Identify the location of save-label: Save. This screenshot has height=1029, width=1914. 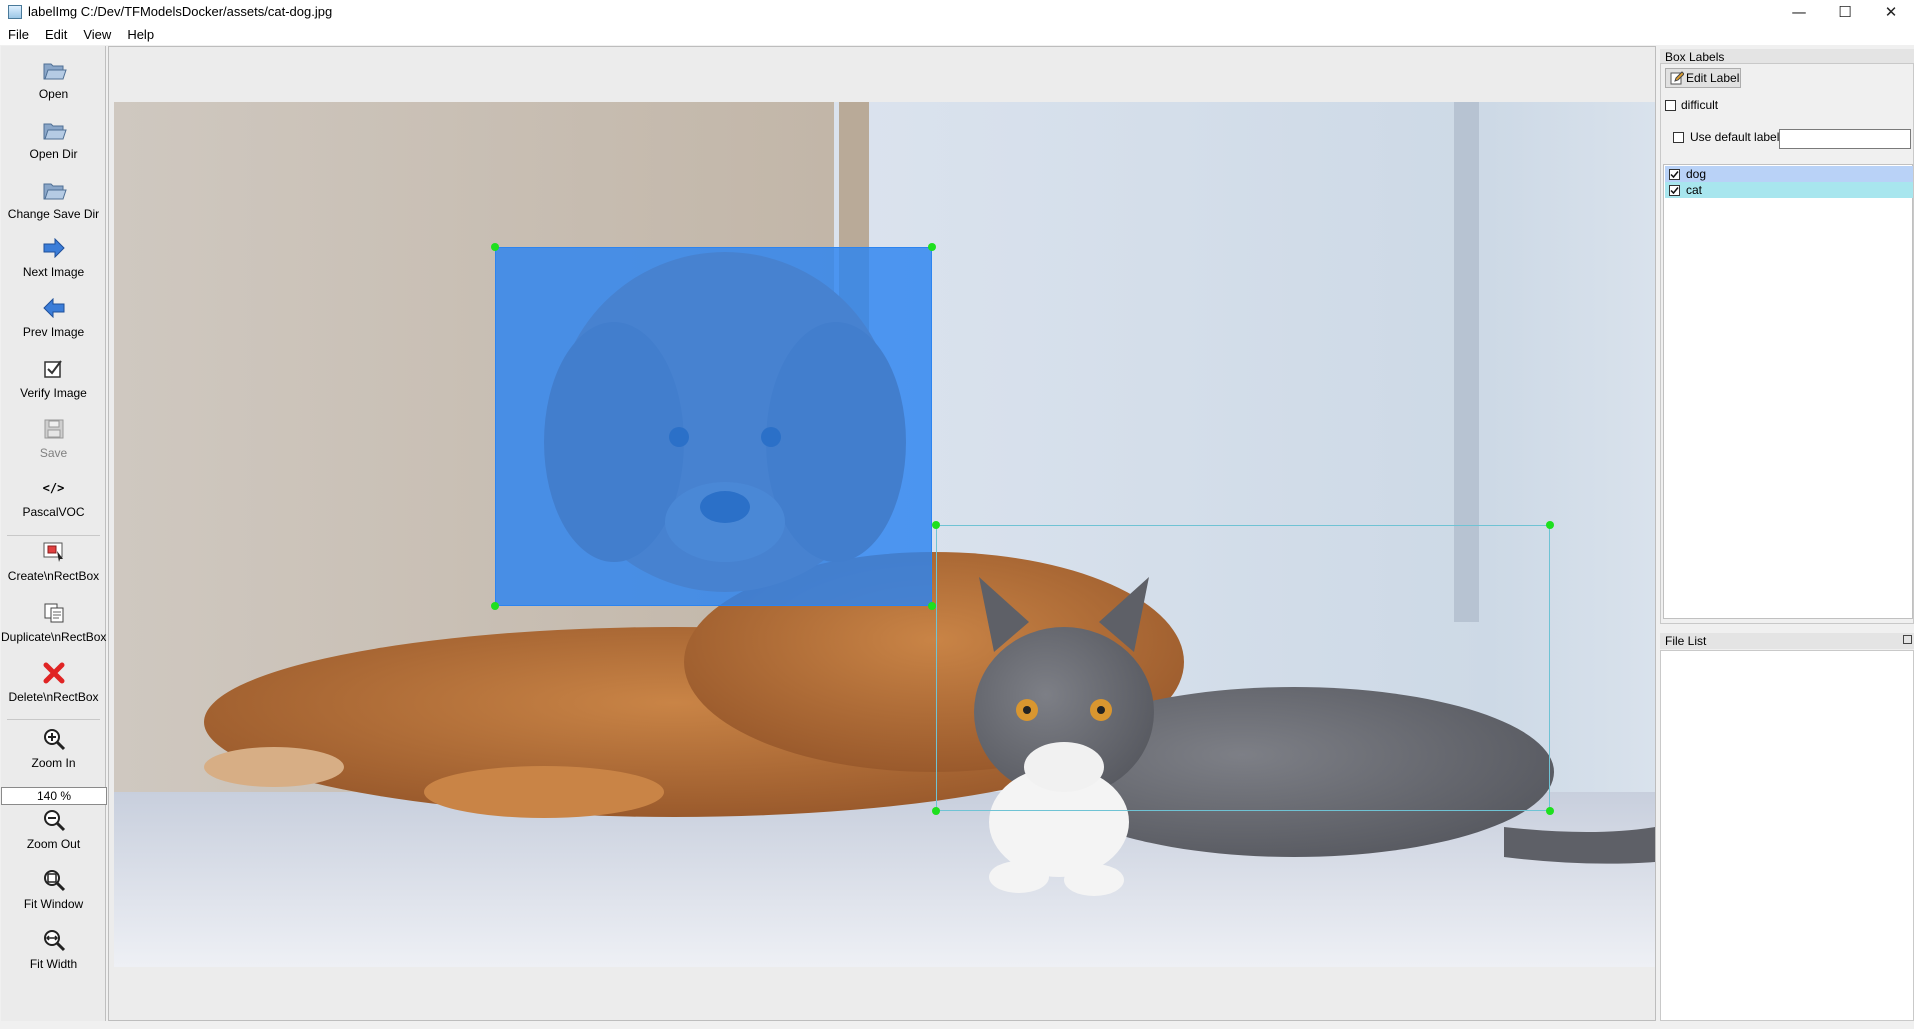
(53, 453).